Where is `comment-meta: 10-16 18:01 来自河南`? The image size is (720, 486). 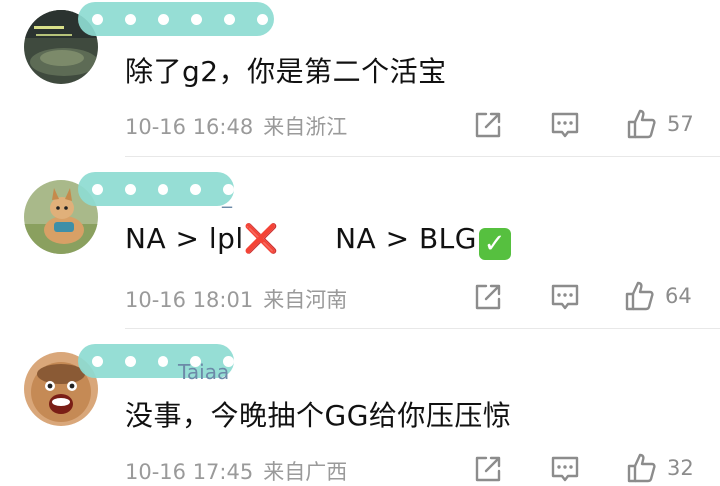
comment-meta: 10-16 18:01 来自河南 is located at coordinates (236, 299).